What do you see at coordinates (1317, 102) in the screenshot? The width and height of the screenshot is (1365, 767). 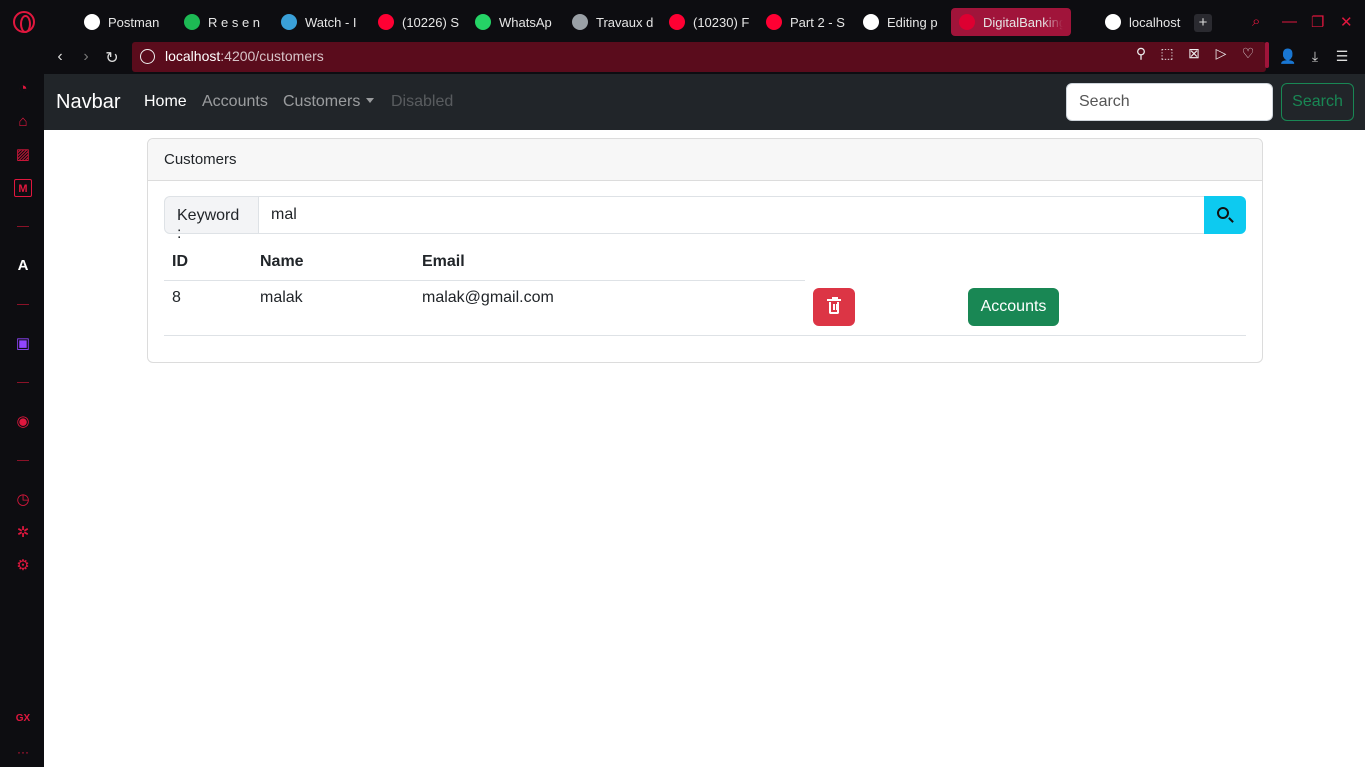 I see `navbar-search-button: Search` at bounding box center [1317, 102].